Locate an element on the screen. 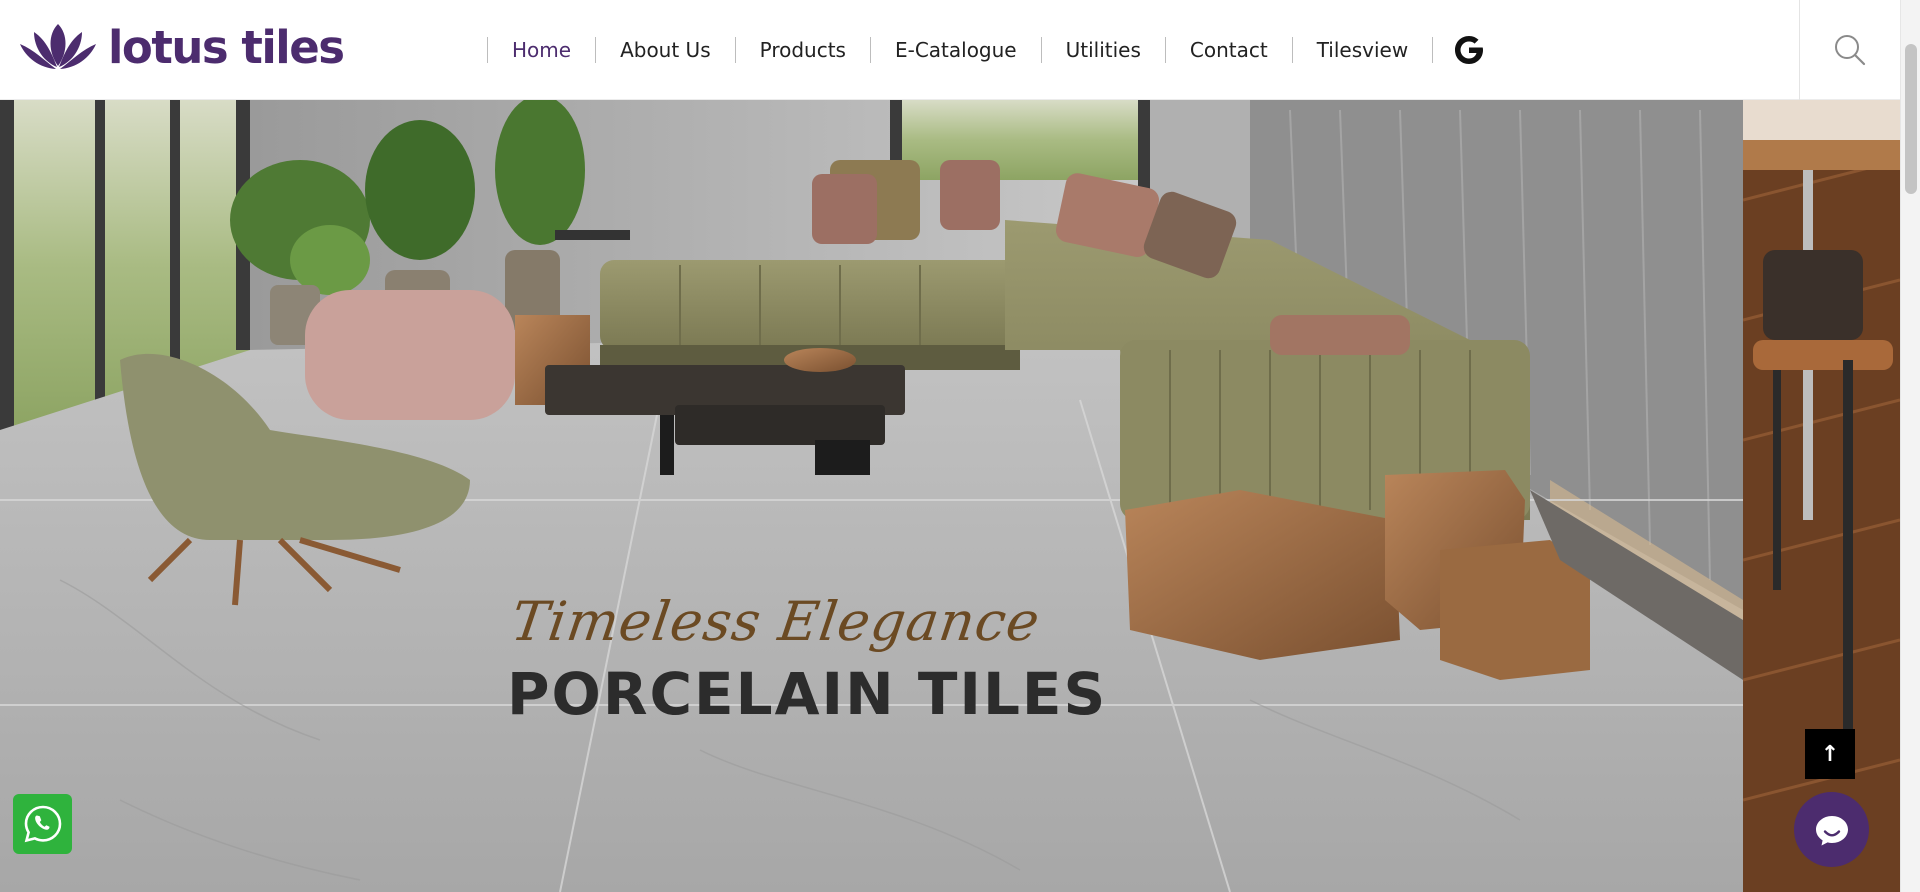 This screenshot has width=1920, height=892. chat-button is located at coordinates (1831, 829).